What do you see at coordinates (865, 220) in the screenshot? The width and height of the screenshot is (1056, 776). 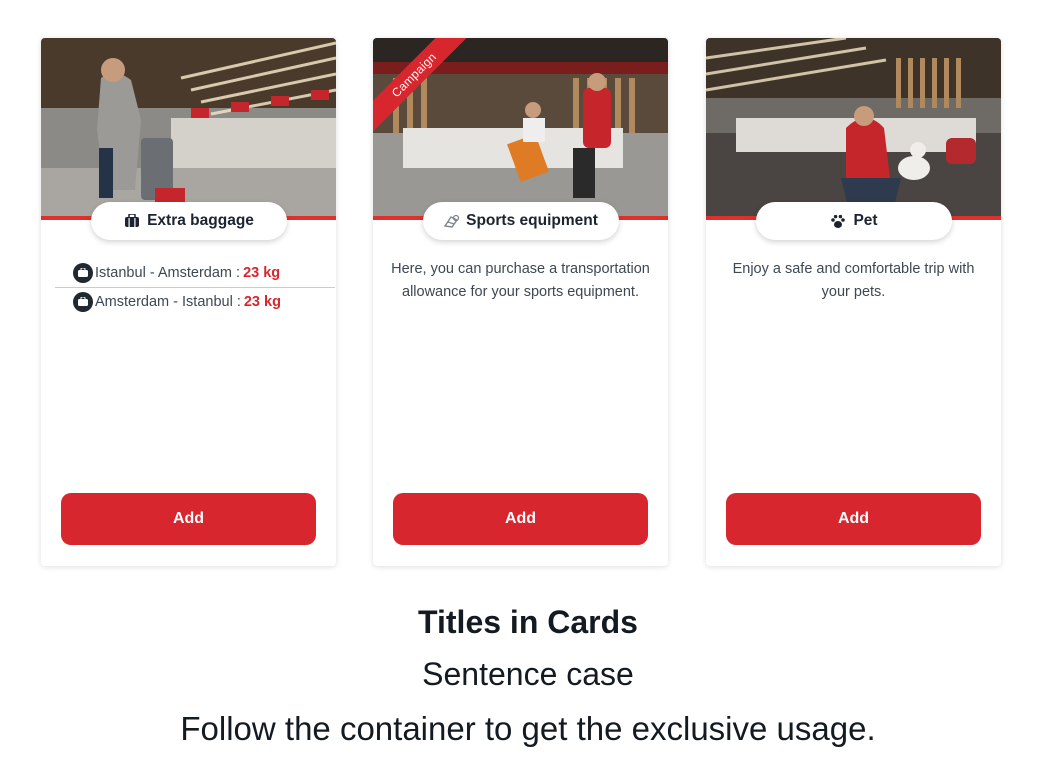 I see `card-title: Pet` at bounding box center [865, 220].